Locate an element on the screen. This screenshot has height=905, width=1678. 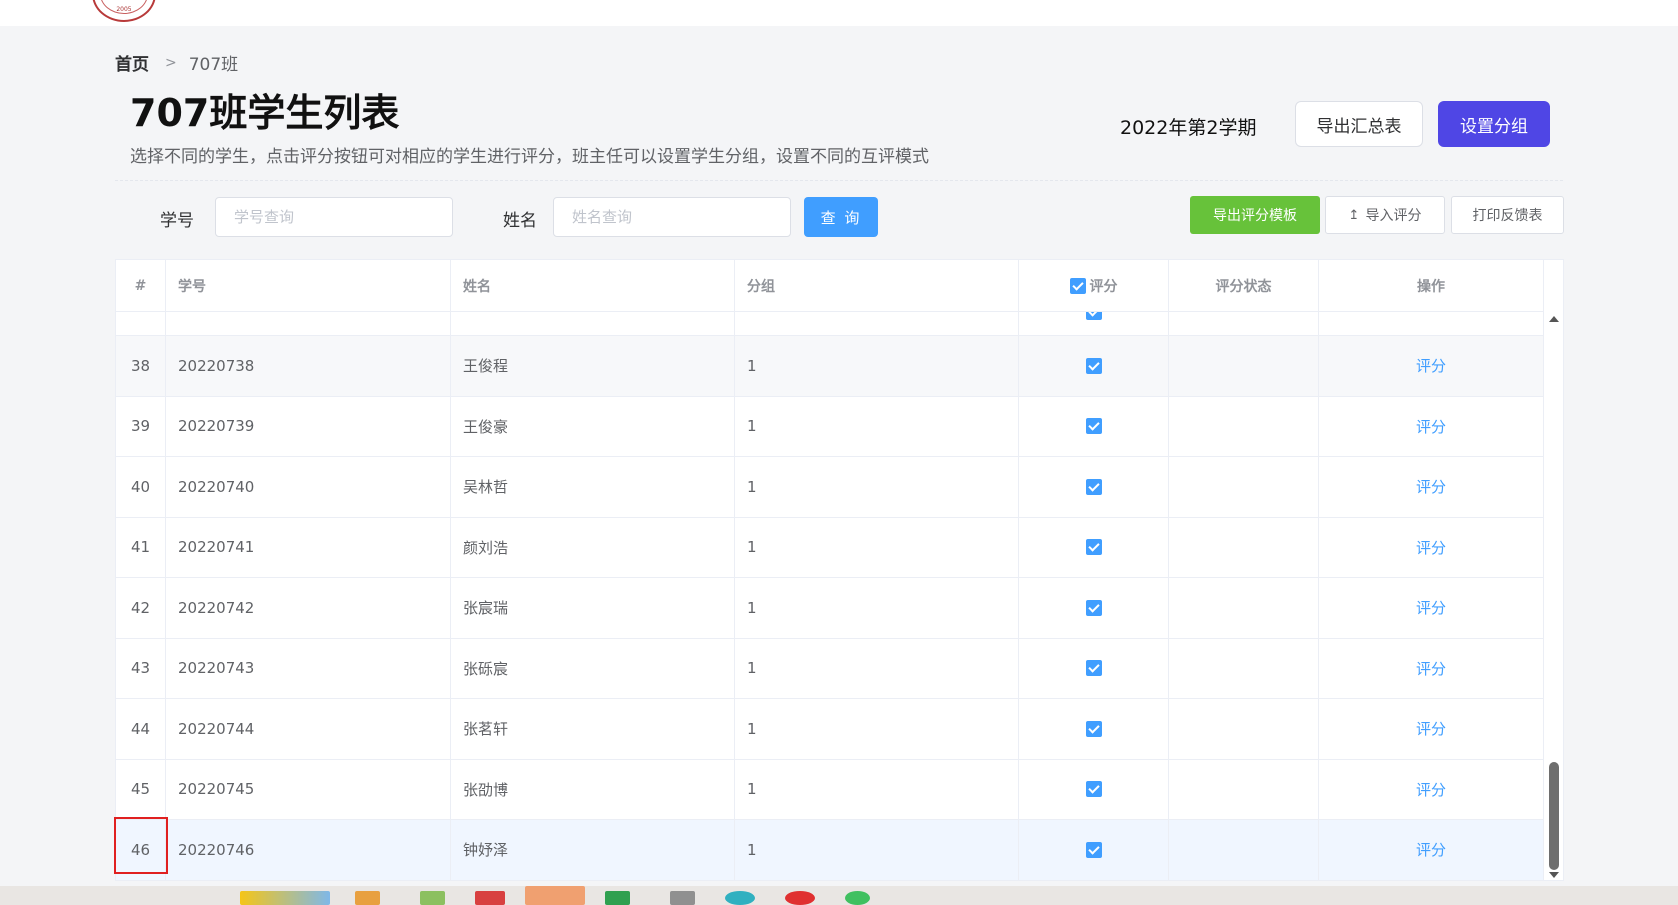
row-index: 44 is located at coordinates (141, 729).